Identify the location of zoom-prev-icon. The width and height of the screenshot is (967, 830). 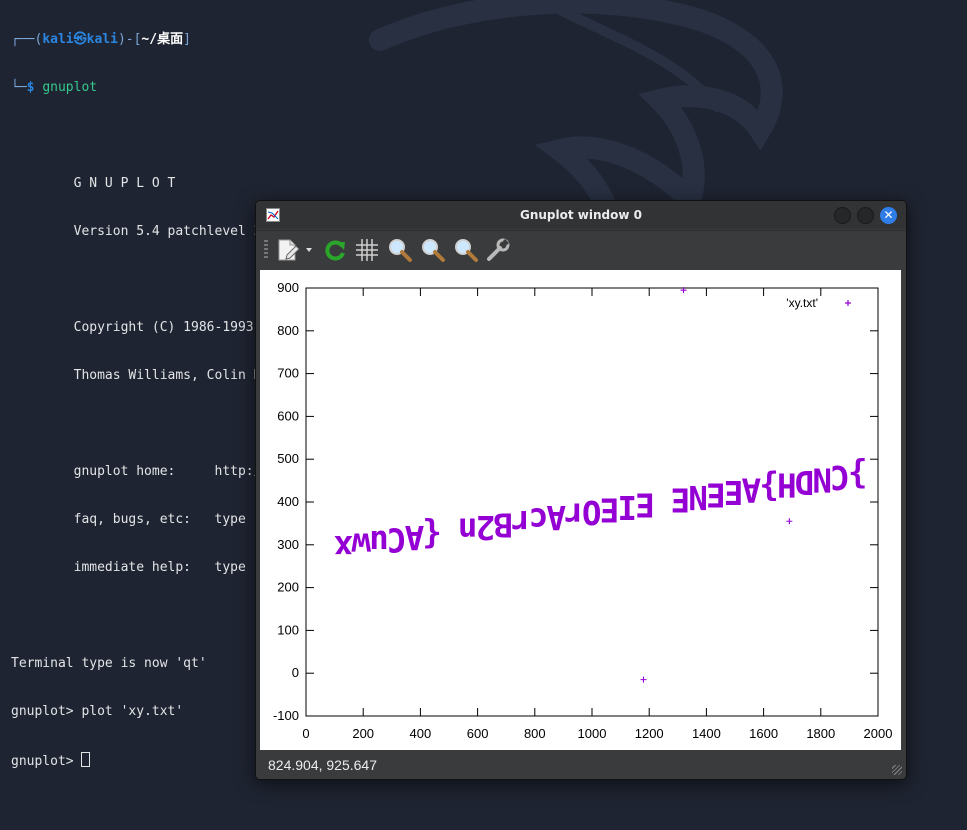
(400, 250).